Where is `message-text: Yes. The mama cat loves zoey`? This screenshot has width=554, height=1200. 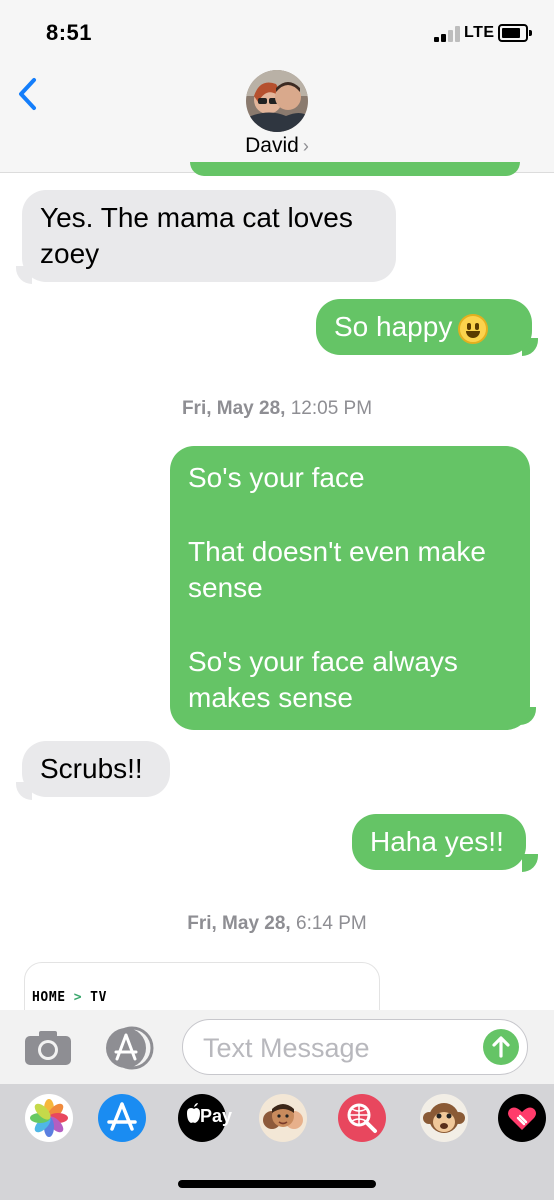
message-text: Yes. The mama cat loves zoey is located at coordinates (196, 235).